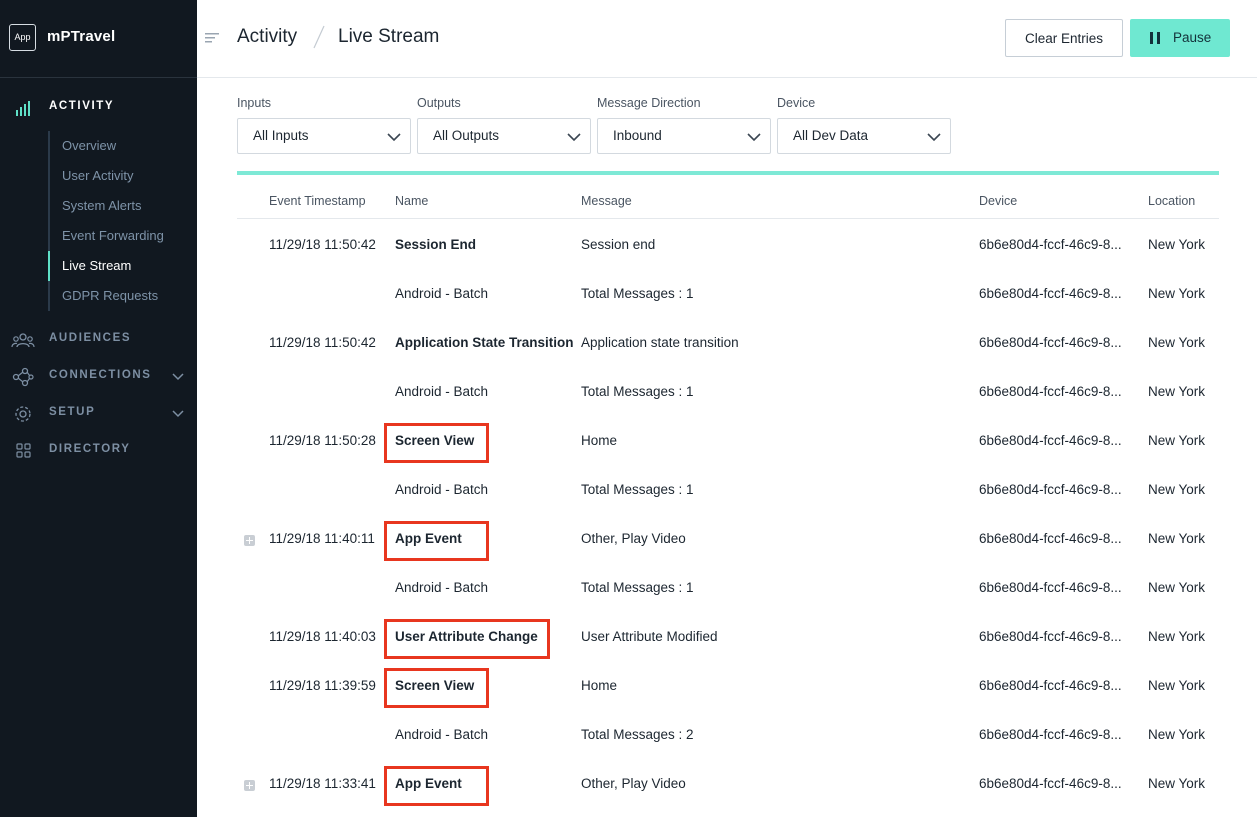 The image size is (1257, 817). What do you see at coordinates (23, 414) in the screenshot?
I see `gear-icon` at bounding box center [23, 414].